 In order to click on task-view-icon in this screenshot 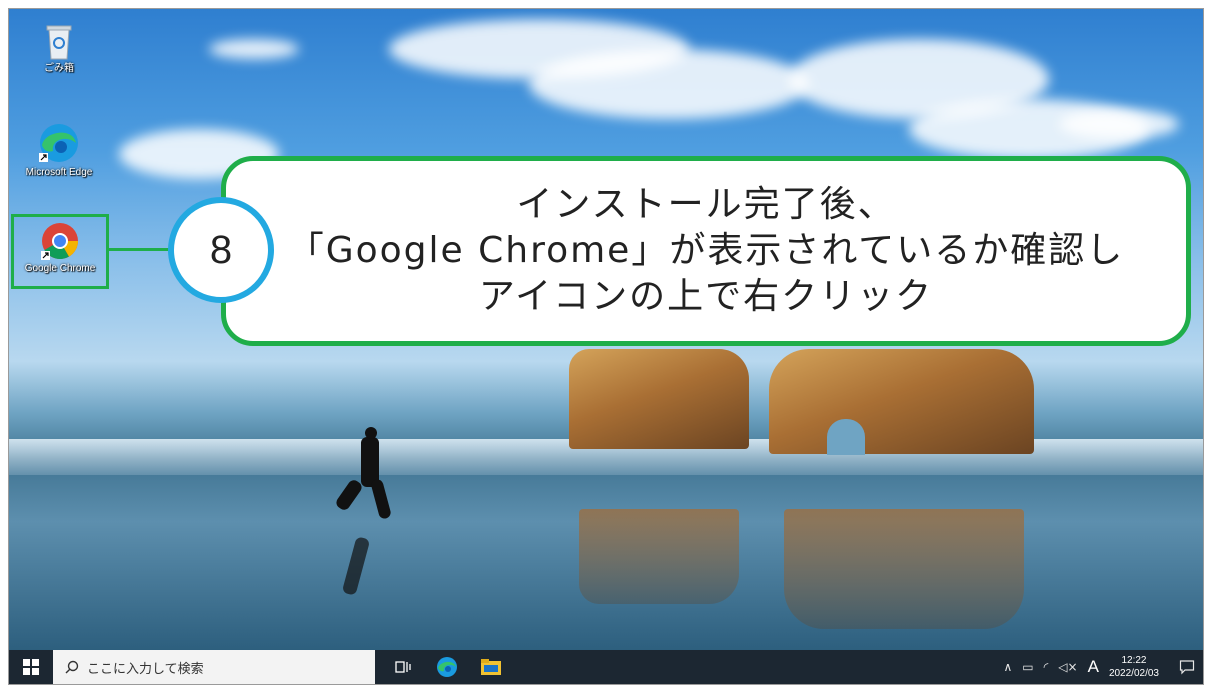, I will do `click(403, 667)`.